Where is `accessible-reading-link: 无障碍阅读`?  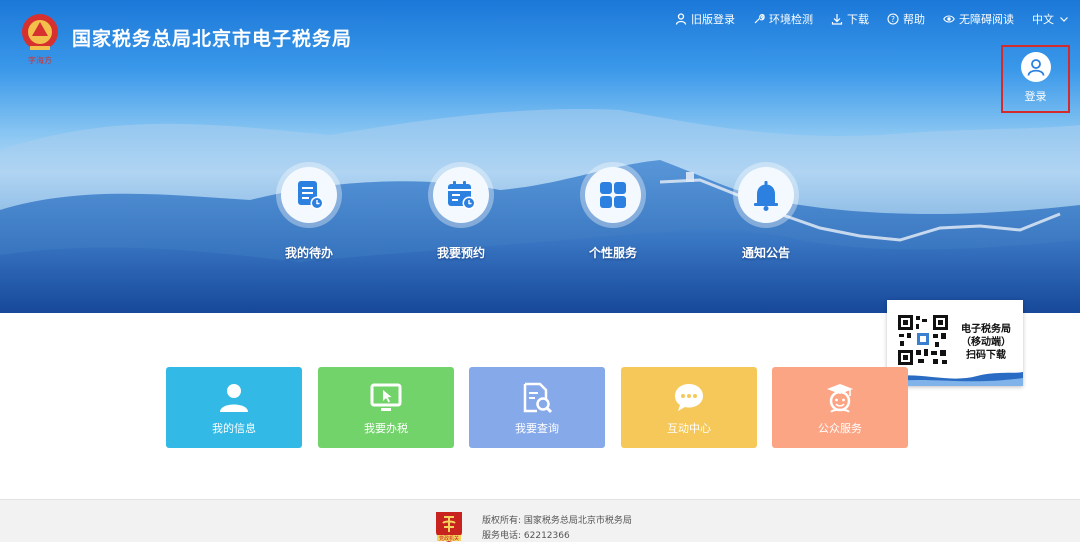 accessible-reading-link: 无障碍阅读 is located at coordinates (978, 19).